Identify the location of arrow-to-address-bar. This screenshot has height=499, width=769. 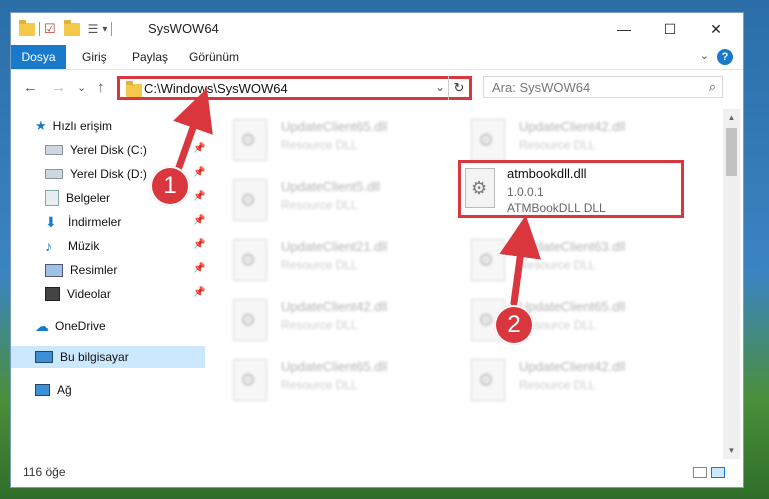
(193, 131).